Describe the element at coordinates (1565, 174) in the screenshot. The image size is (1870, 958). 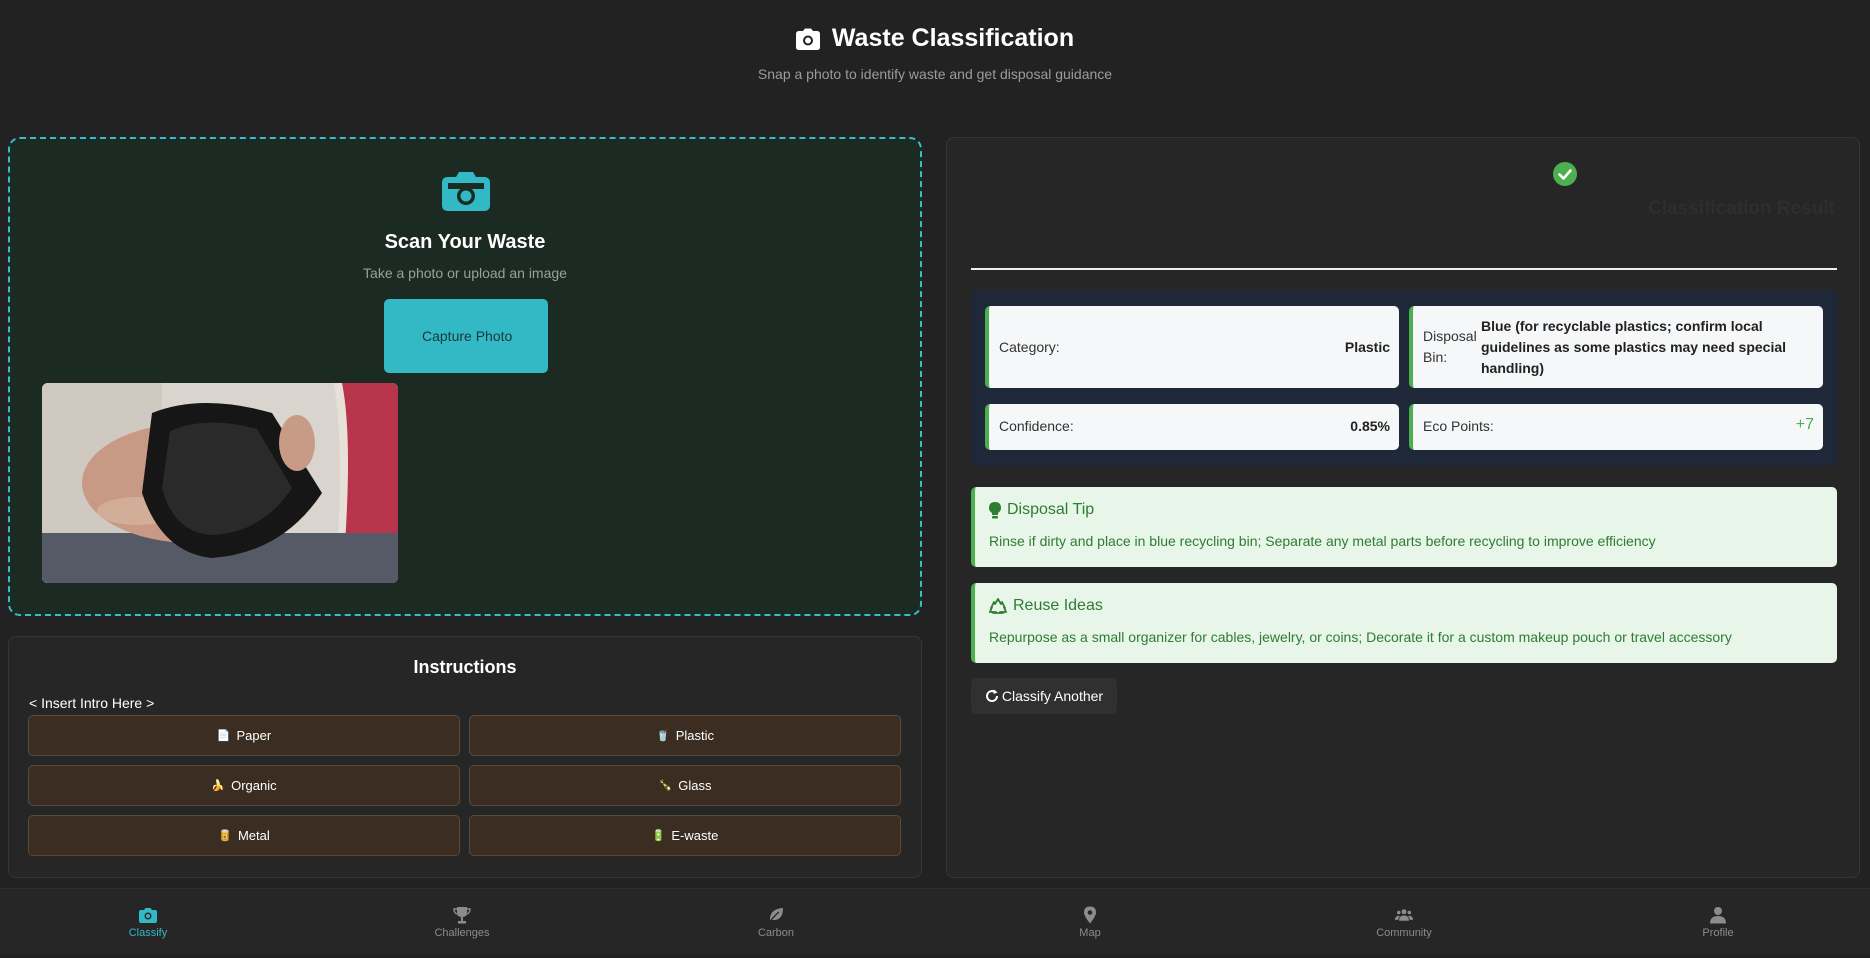
I see `check-circle-icon` at that location.